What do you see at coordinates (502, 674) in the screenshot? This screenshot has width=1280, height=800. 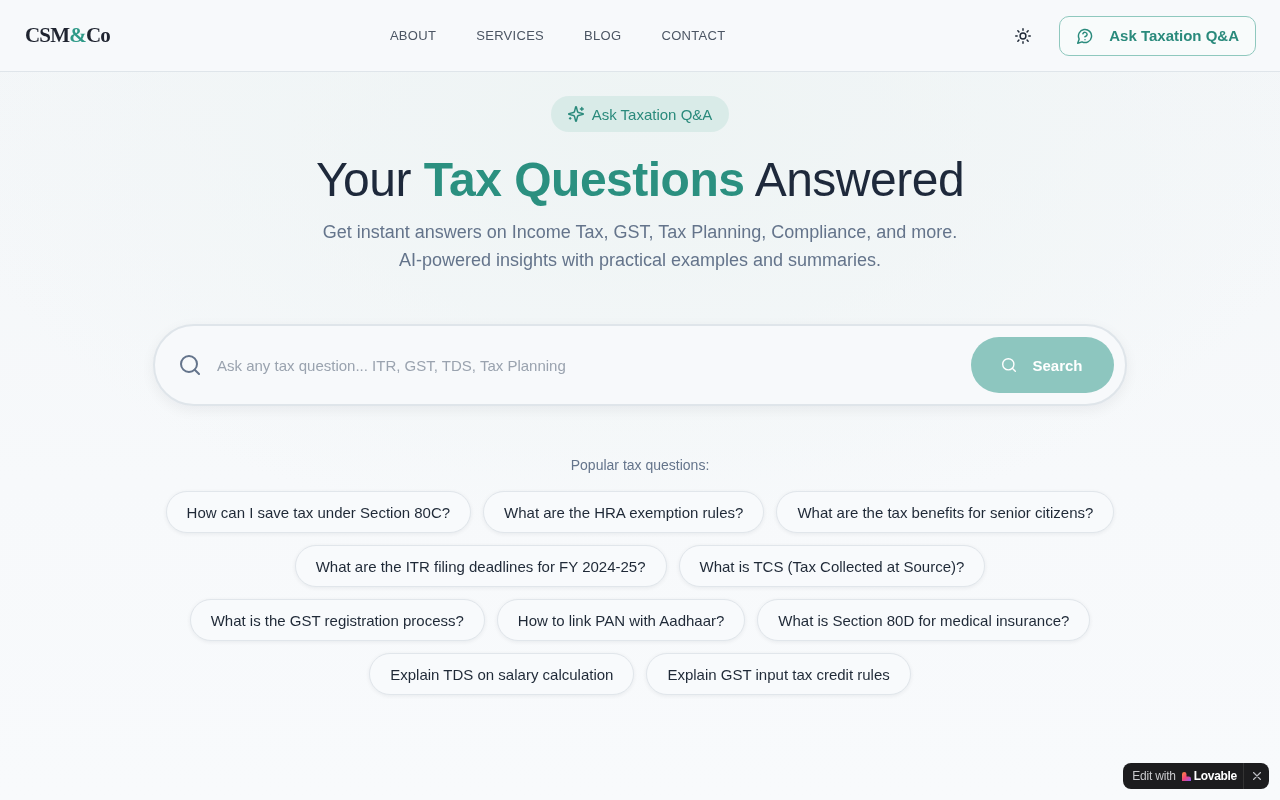 I see `question-chip: Explain TDS on salary calculation` at bounding box center [502, 674].